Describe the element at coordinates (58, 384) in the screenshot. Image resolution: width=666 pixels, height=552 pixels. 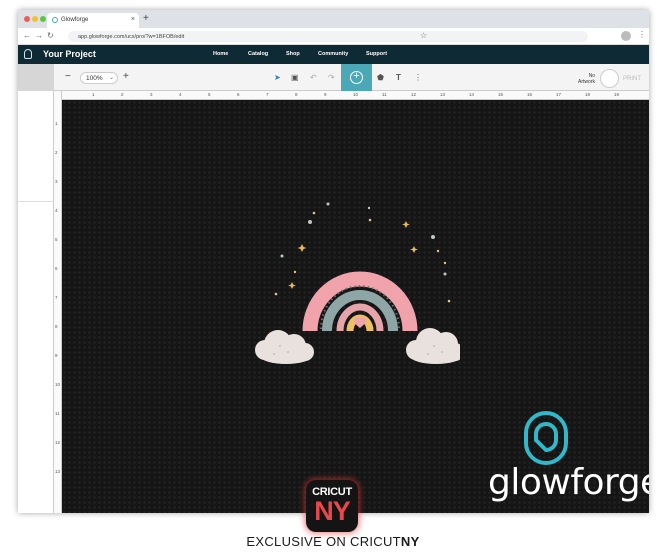
I see `v-ruler-label: 10` at that location.